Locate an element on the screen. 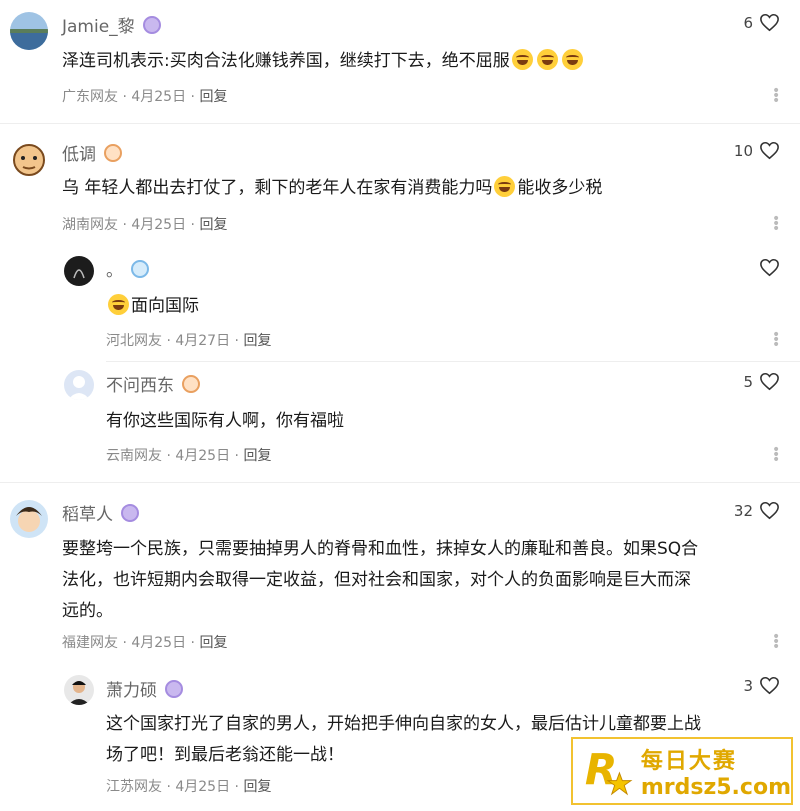 Image resolution: width=800 pixels, height=811 pixels. svg-text: R is located at coordinates (601, 769).